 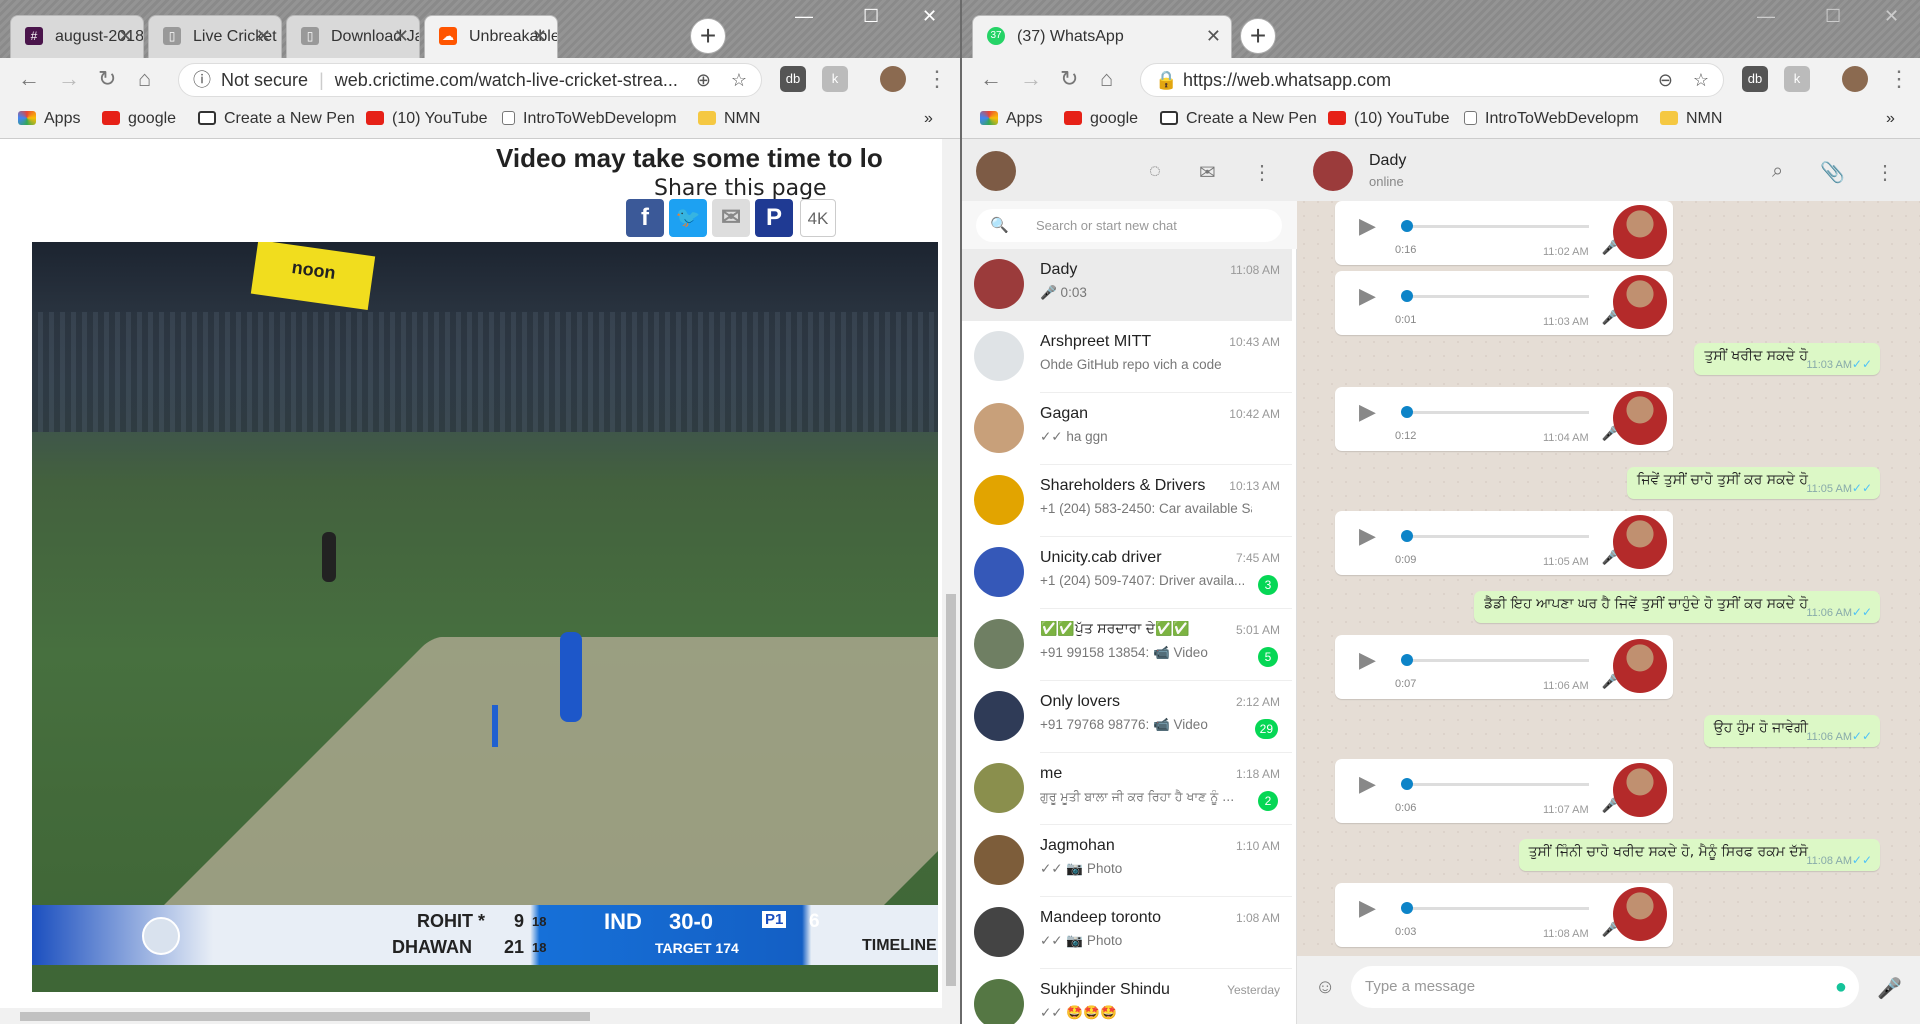 What do you see at coordinates (1127, 429) in the screenshot?
I see `chat-item-gagan: Gagan 10:42 AM ✓✓ ha ggn` at bounding box center [1127, 429].